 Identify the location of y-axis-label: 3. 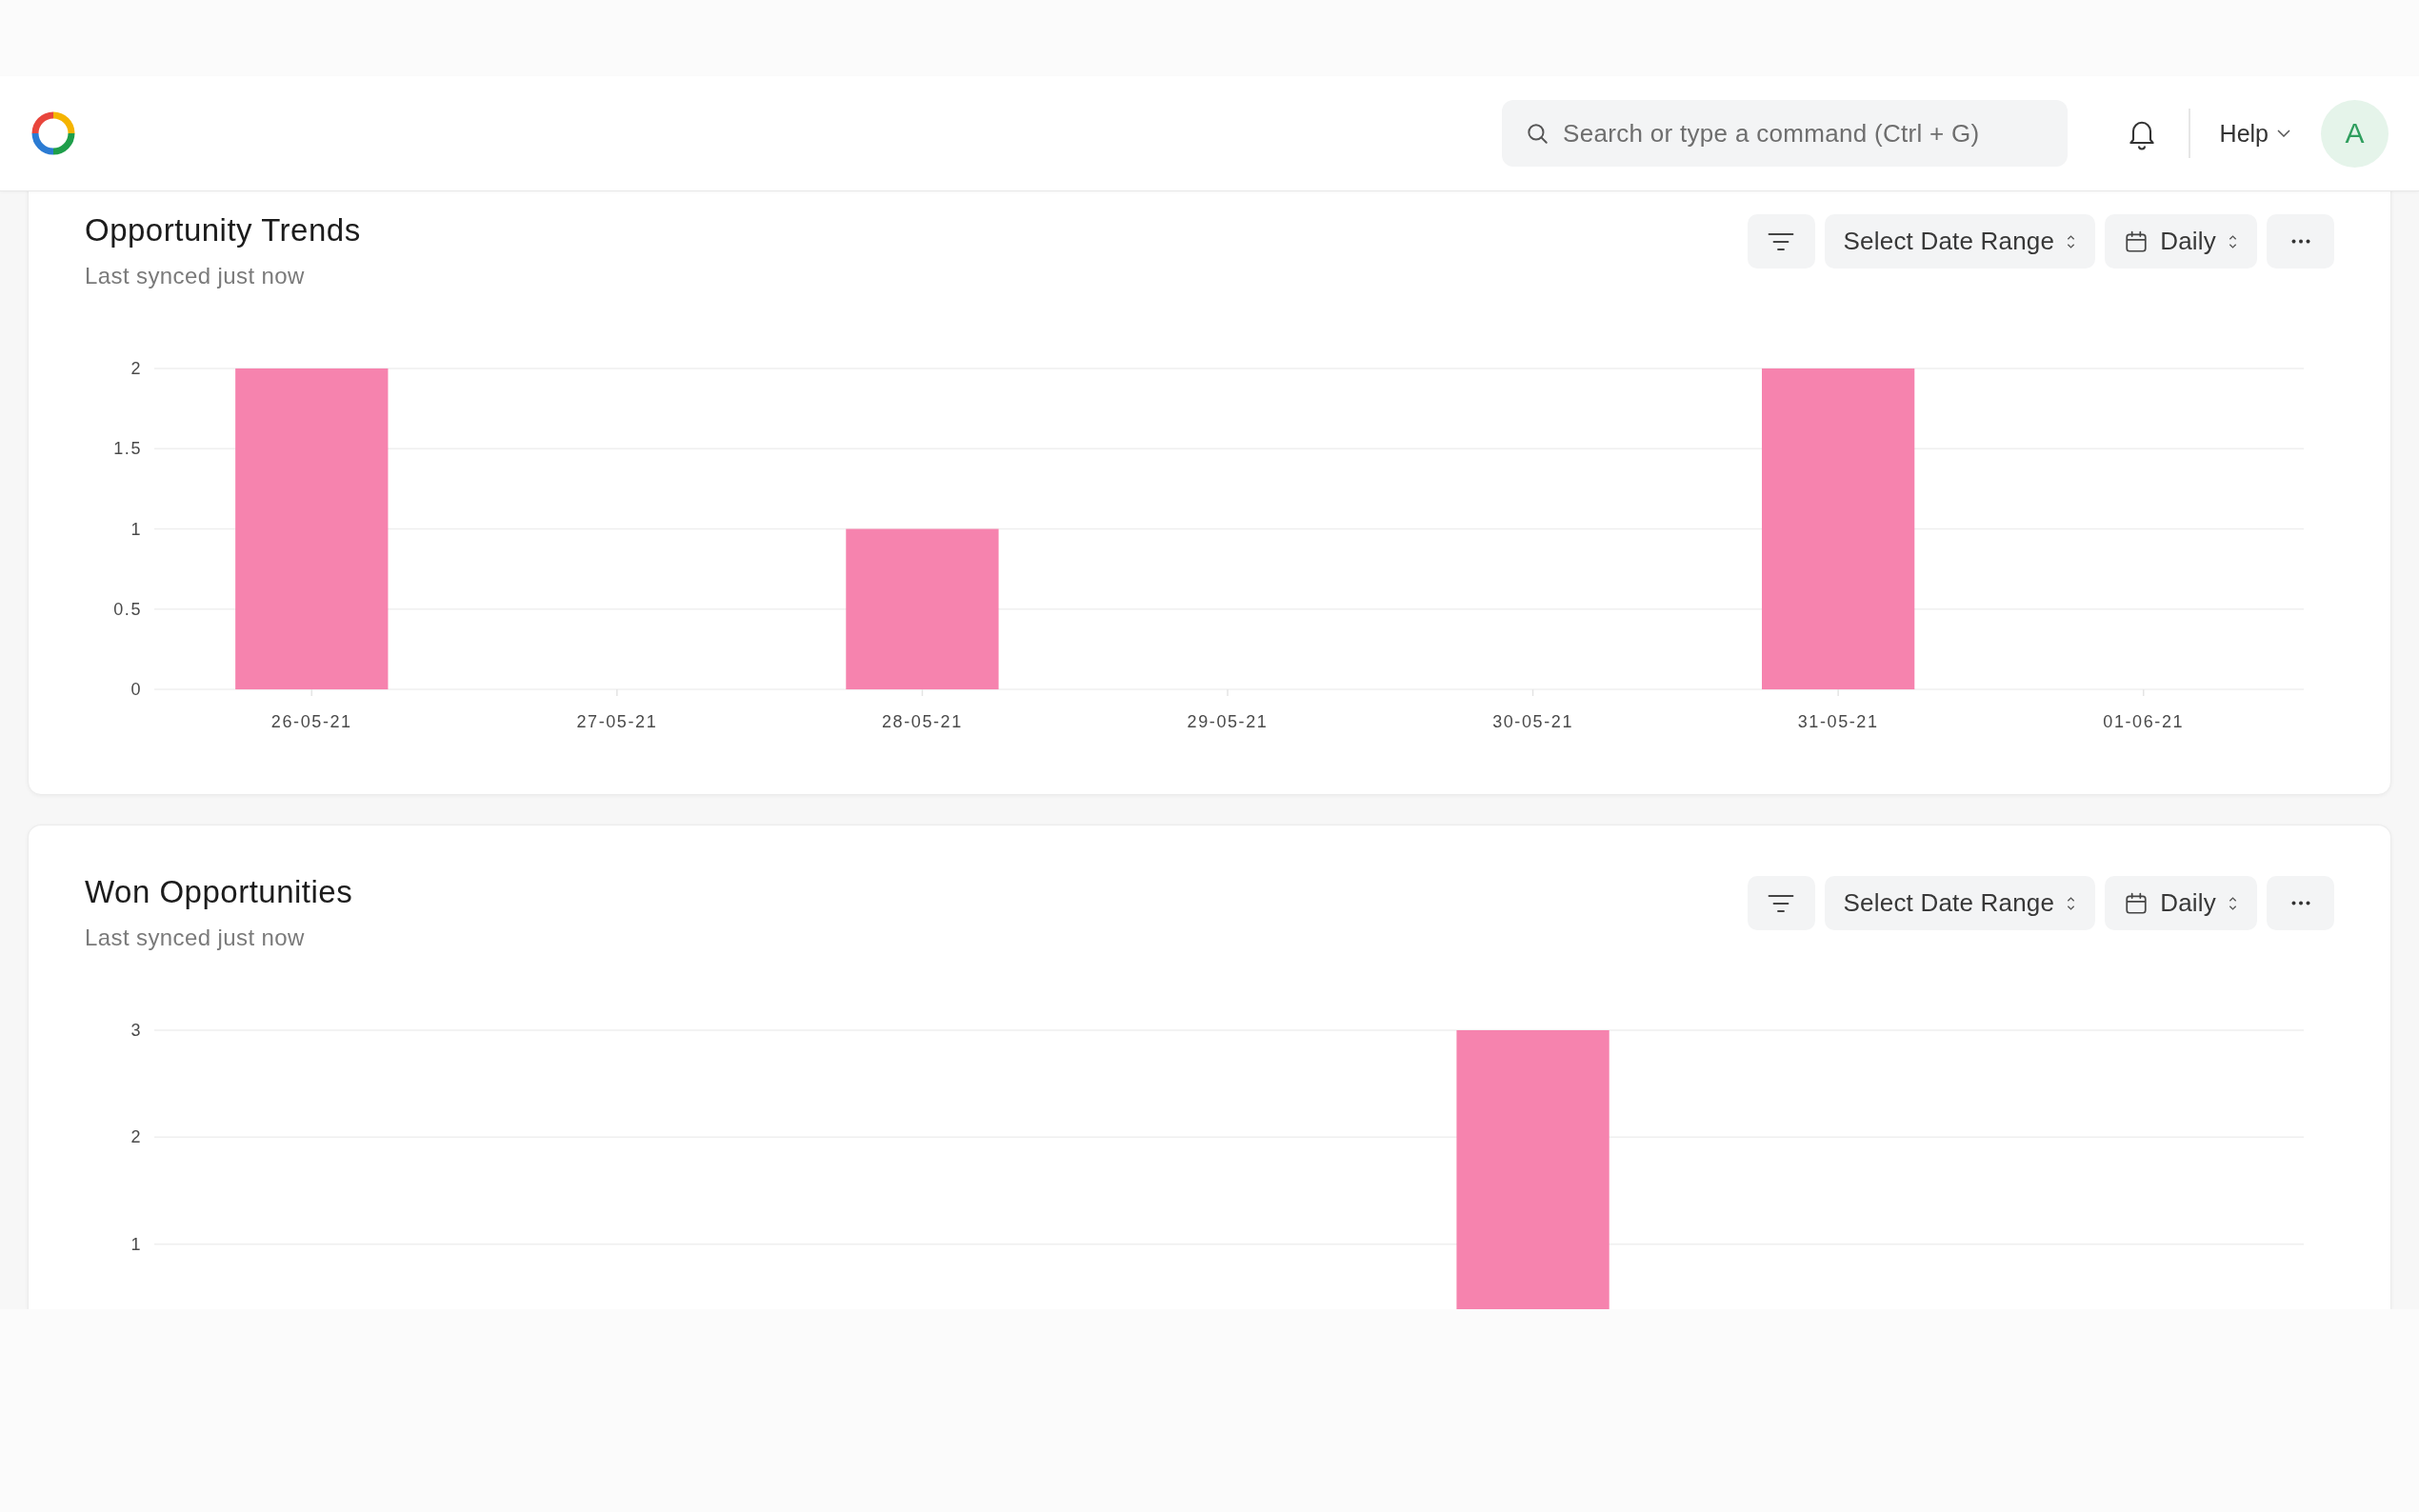
(136, 1030).